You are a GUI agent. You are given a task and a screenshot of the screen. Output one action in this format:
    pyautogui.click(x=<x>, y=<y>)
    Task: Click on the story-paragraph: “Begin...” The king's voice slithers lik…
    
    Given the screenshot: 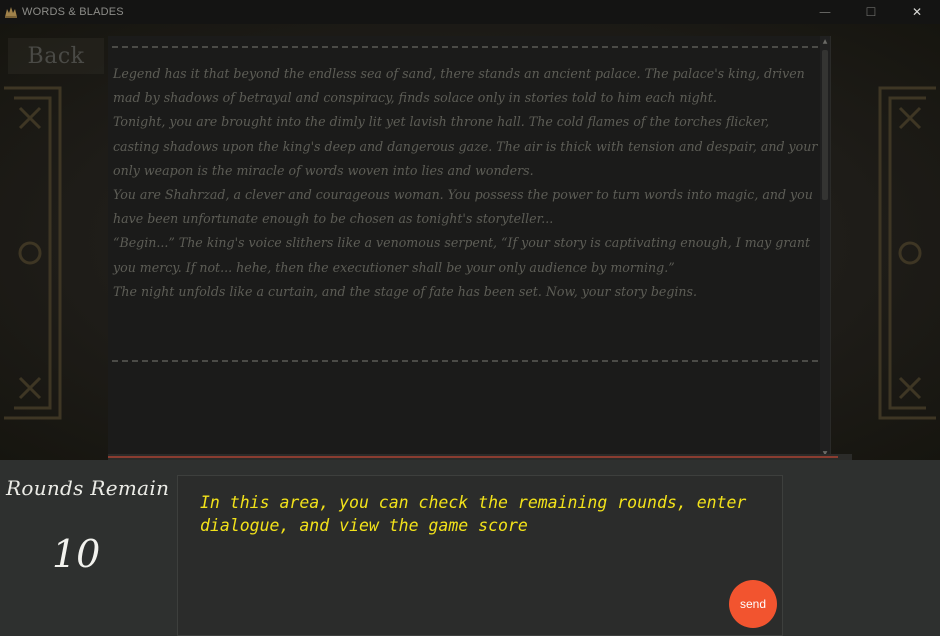 What is the action you would take?
    pyautogui.click(x=462, y=255)
    